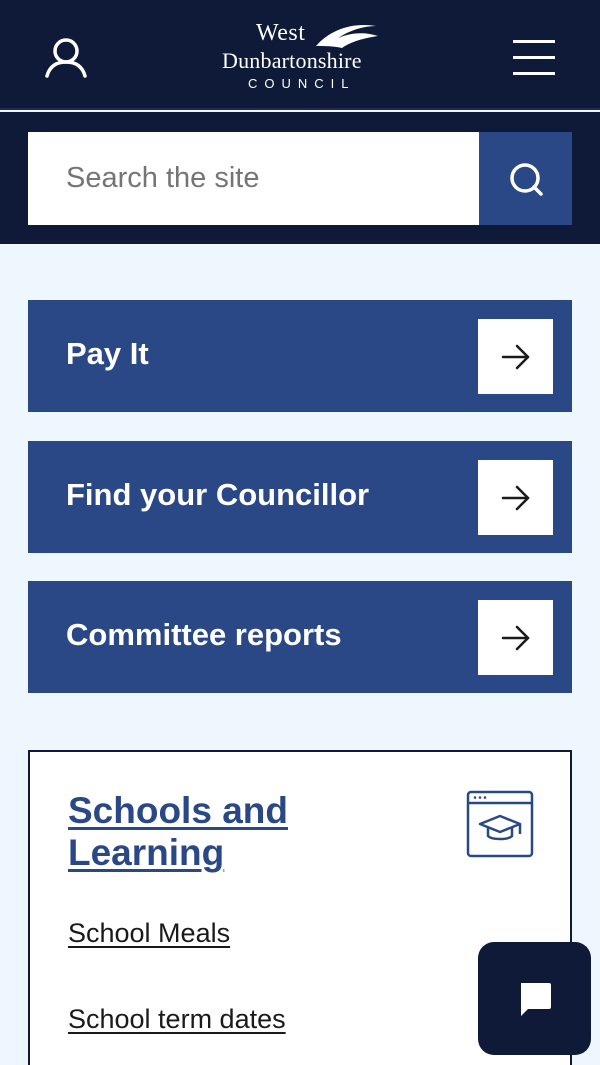 This screenshot has height=1065, width=600. Describe the element at coordinates (300, 356) in the screenshot. I see `quick-link-pay-it: Pay It` at that location.